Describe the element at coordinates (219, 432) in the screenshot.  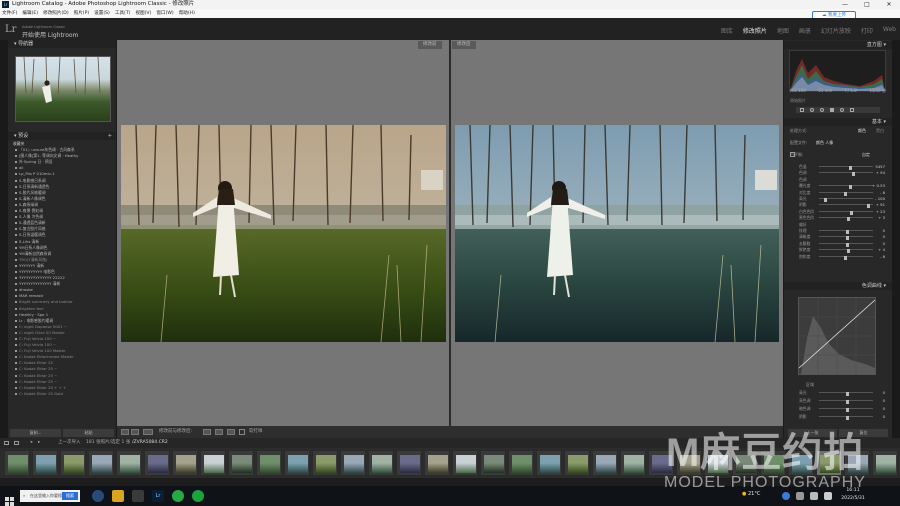
I see `copy-after-settings-icon` at that location.